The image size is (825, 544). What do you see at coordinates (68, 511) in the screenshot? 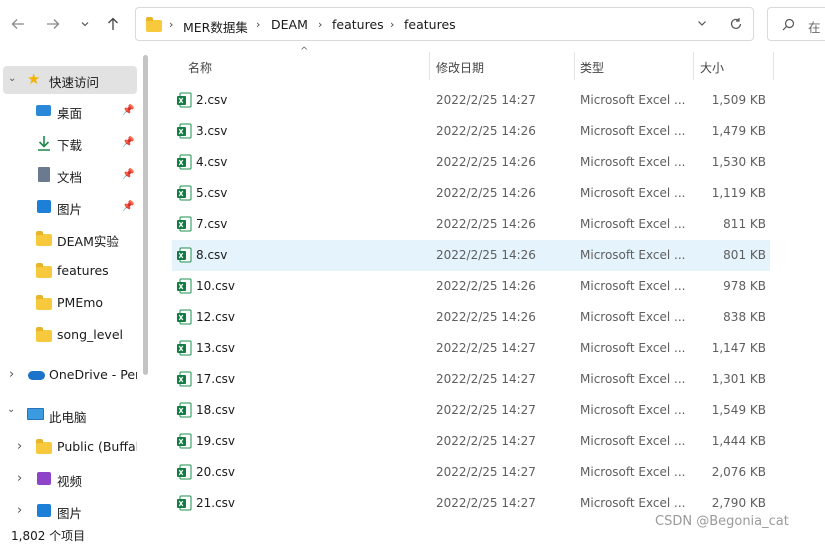
I see `sidebar-item-pc-pictures: › 图片` at bounding box center [68, 511].